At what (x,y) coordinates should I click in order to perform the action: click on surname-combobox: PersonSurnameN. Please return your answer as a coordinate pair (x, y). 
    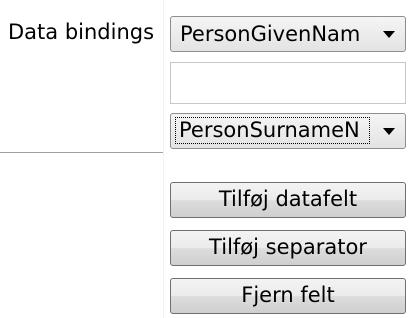
    Looking at the image, I should click on (288, 131).